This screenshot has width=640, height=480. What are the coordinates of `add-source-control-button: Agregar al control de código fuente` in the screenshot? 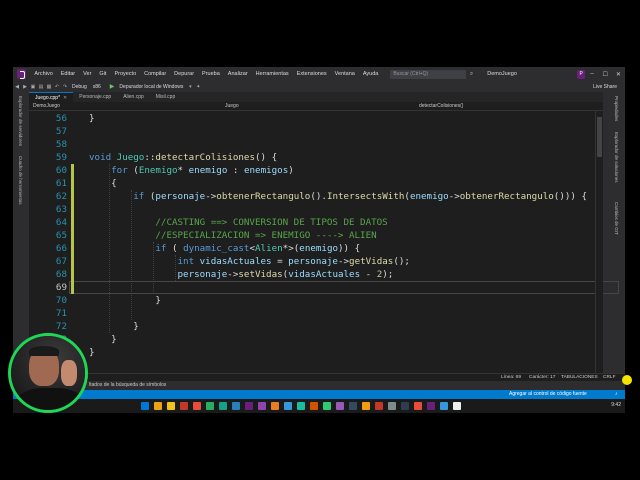 It's located at (548, 394).